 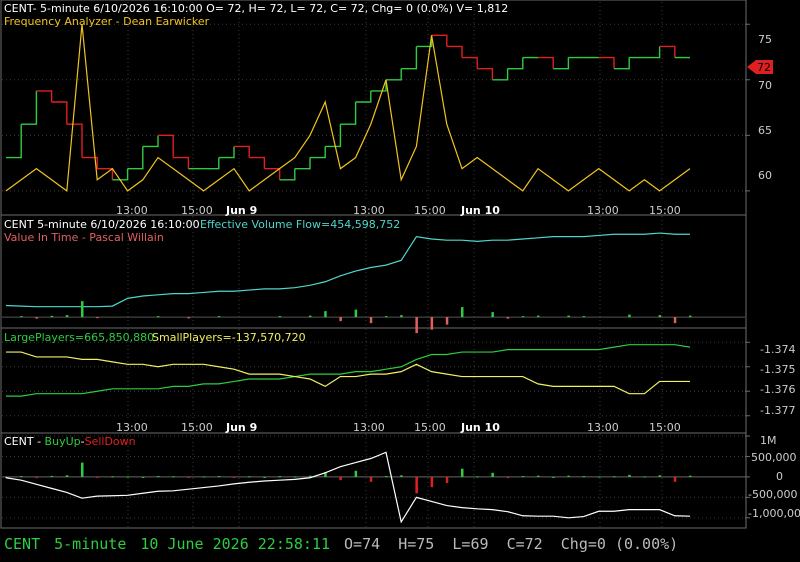 I want to click on panel2-indicator: Value In Time - Pascal Willain, so click(x=84, y=237).